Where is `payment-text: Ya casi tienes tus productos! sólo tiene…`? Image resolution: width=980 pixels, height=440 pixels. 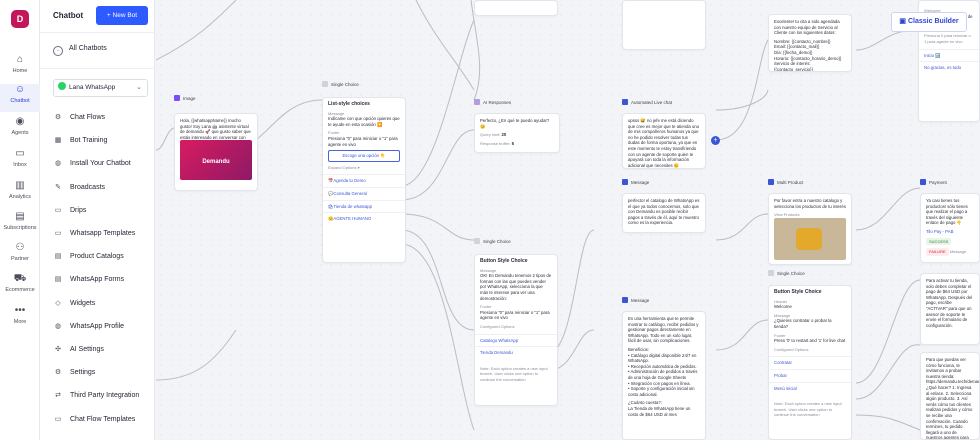
payment-text: Ya casi tienes tus productos! sólo tiene… is located at coordinates (947, 212).